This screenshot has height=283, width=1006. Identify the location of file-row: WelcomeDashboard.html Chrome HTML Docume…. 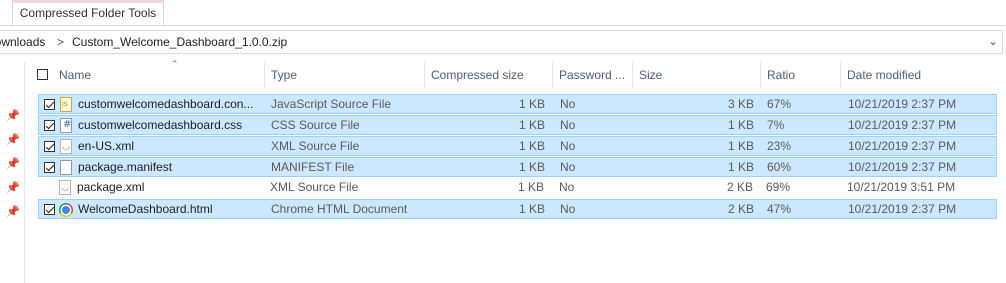
(517, 209).